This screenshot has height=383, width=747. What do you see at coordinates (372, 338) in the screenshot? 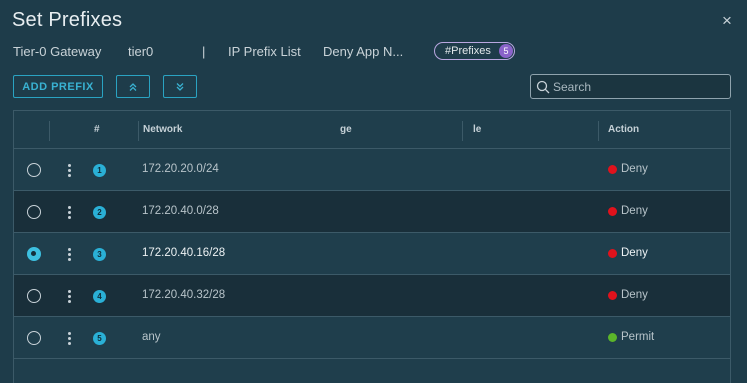
I see `table-row: 5 any Permit` at bounding box center [372, 338].